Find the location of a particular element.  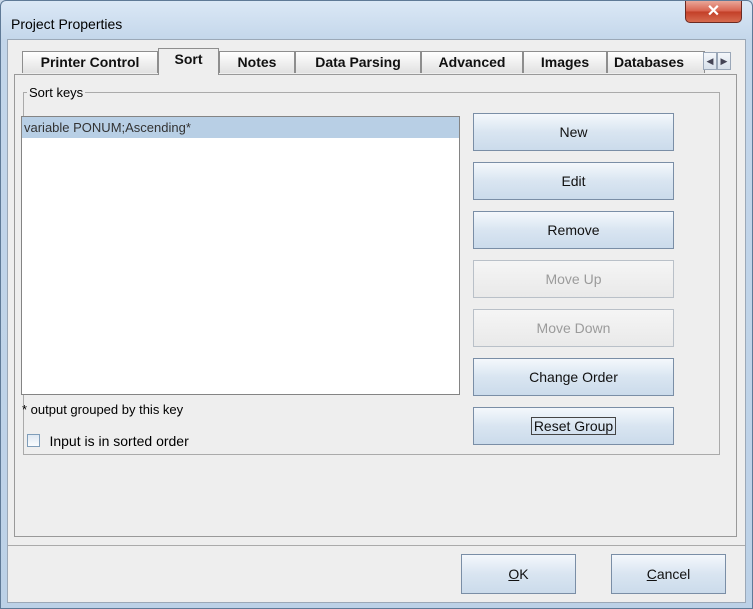

ok-button: OK is located at coordinates (518, 574).